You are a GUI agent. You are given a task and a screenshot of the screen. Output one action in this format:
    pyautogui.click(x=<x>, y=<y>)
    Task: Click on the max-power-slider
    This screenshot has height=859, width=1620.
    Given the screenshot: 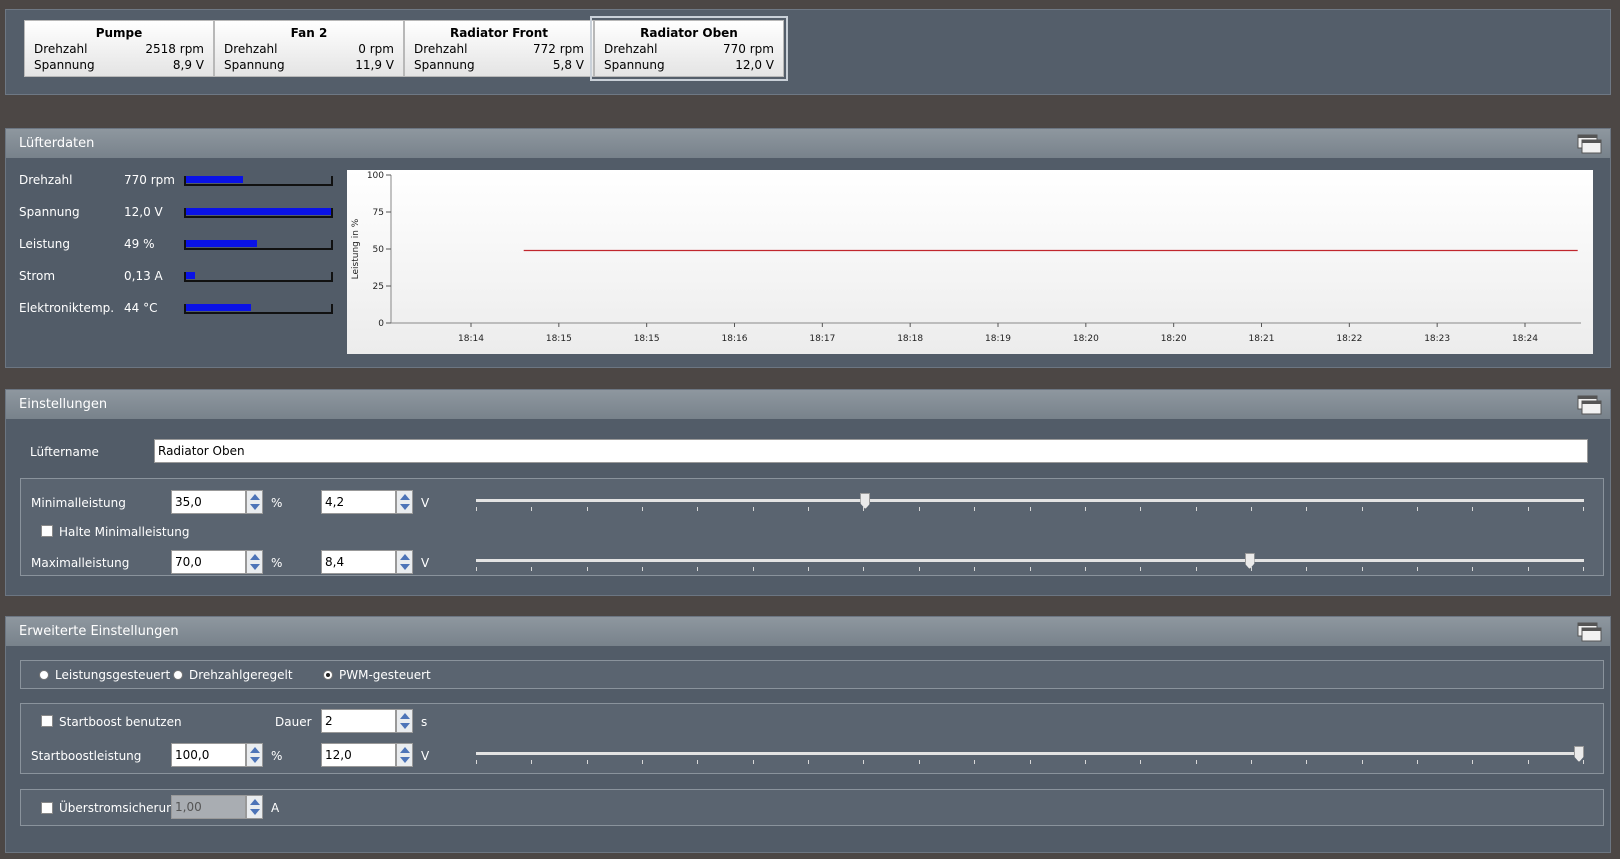 What is the action you would take?
    pyautogui.click(x=1030, y=564)
    